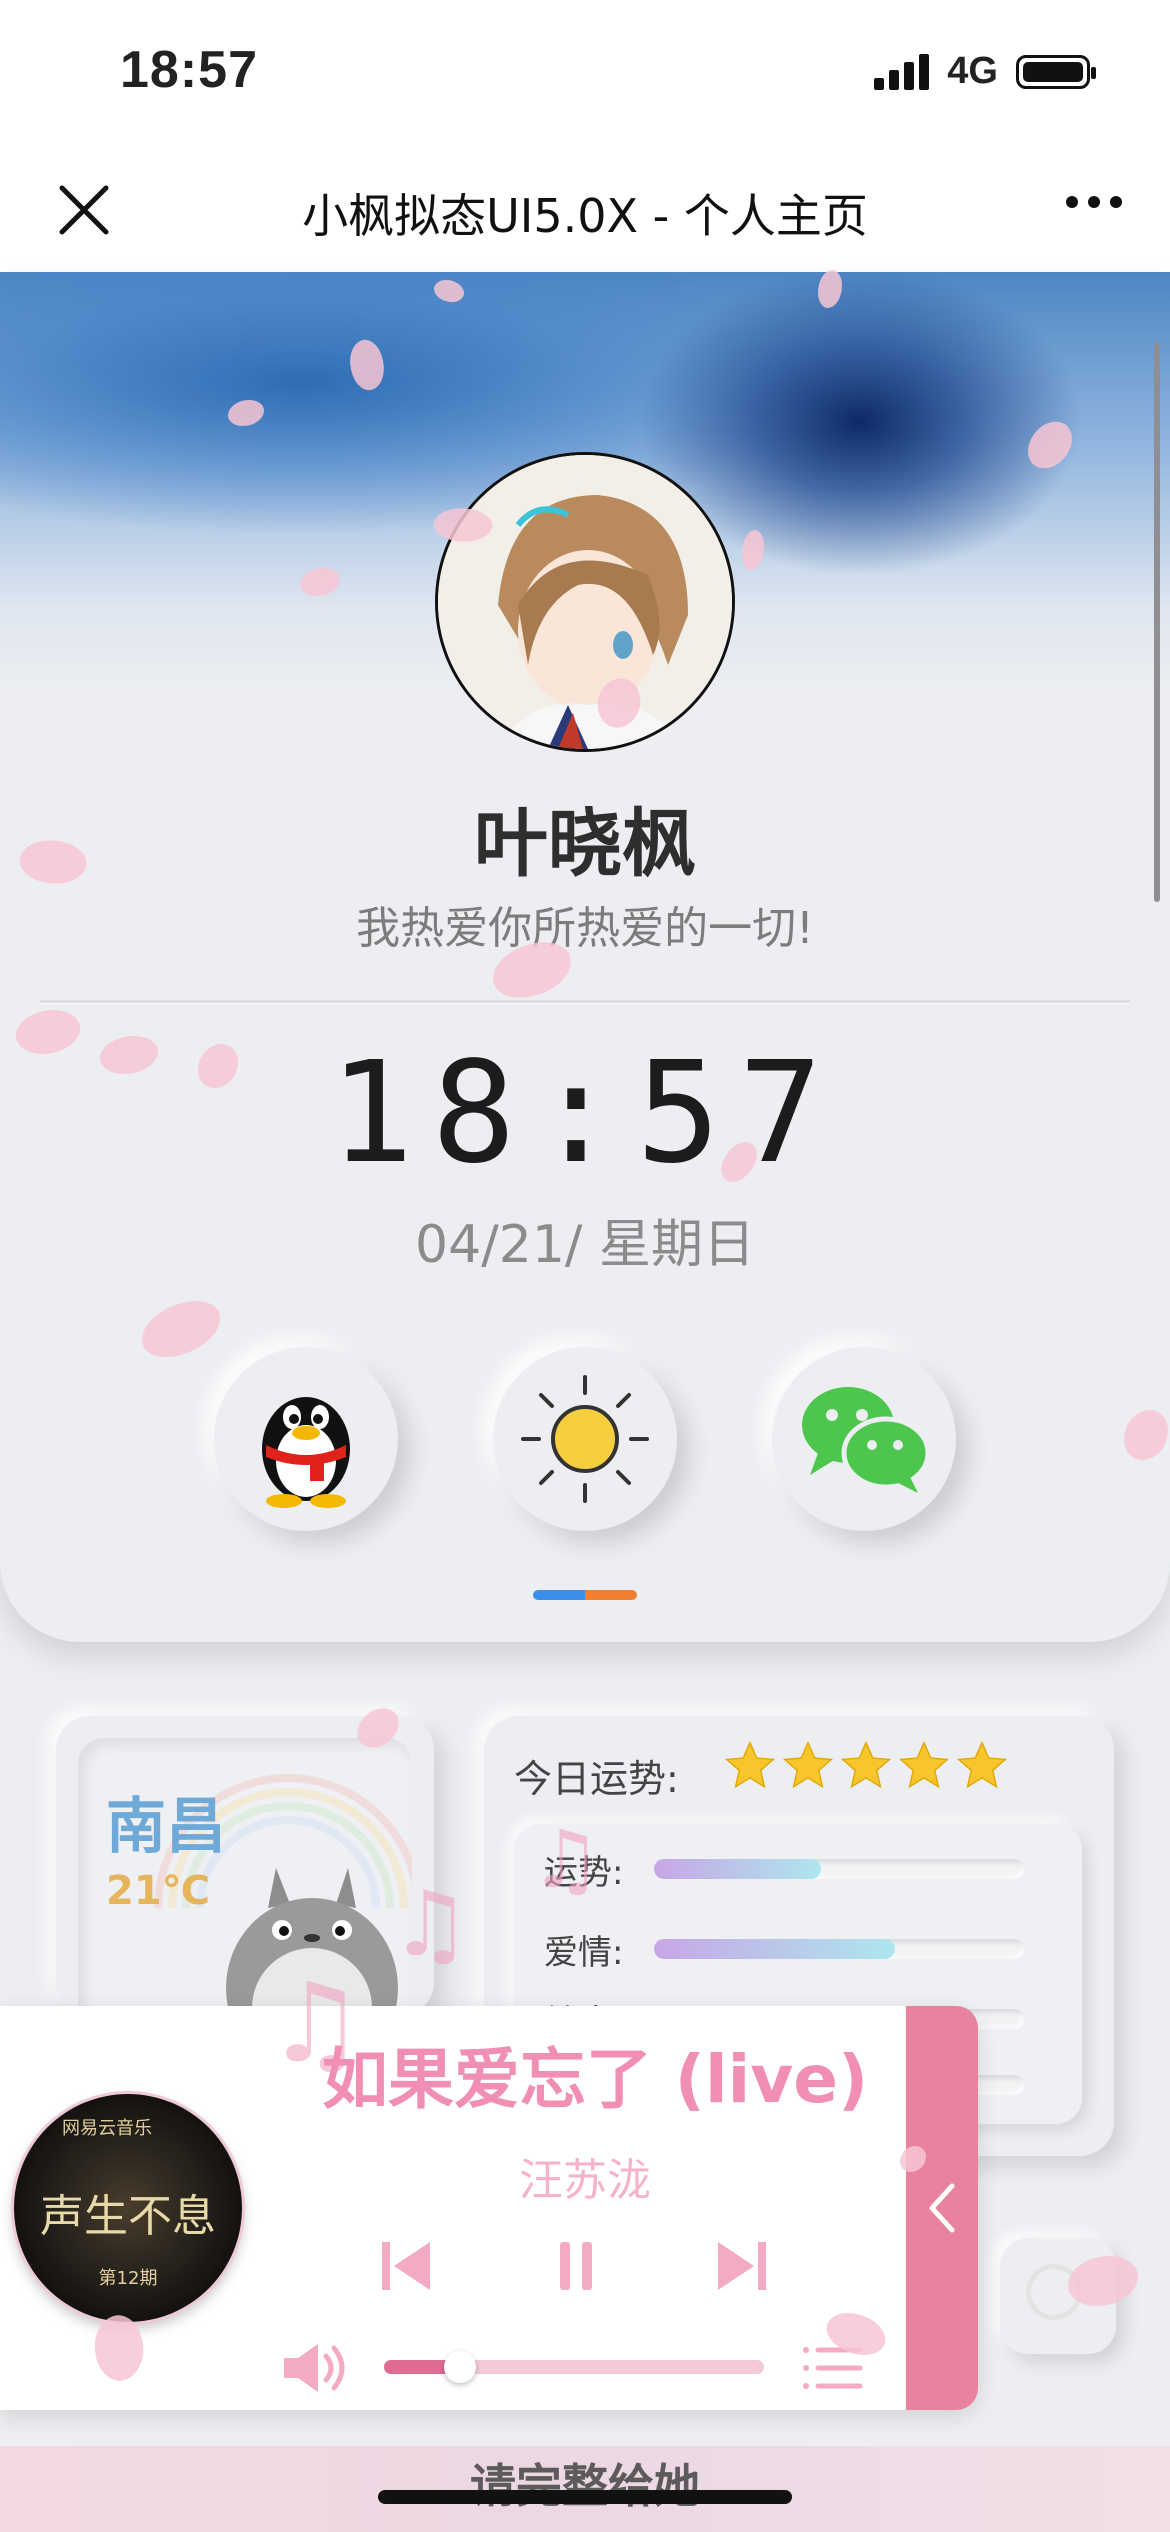  What do you see at coordinates (128, 2216) in the screenshot?
I see `album-title: 声生不息` at bounding box center [128, 2216].